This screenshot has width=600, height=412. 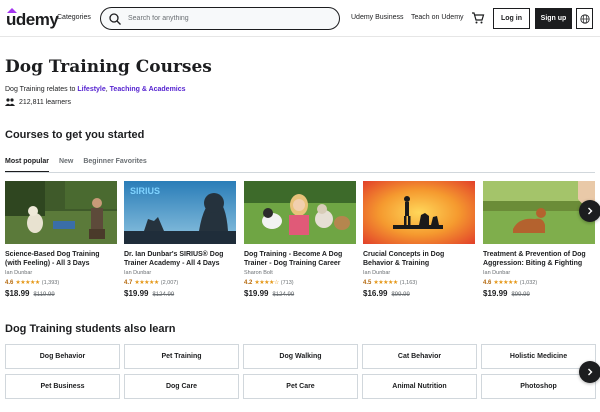 I want to click on rating-value: 4.7, so click(x=128, y=282).